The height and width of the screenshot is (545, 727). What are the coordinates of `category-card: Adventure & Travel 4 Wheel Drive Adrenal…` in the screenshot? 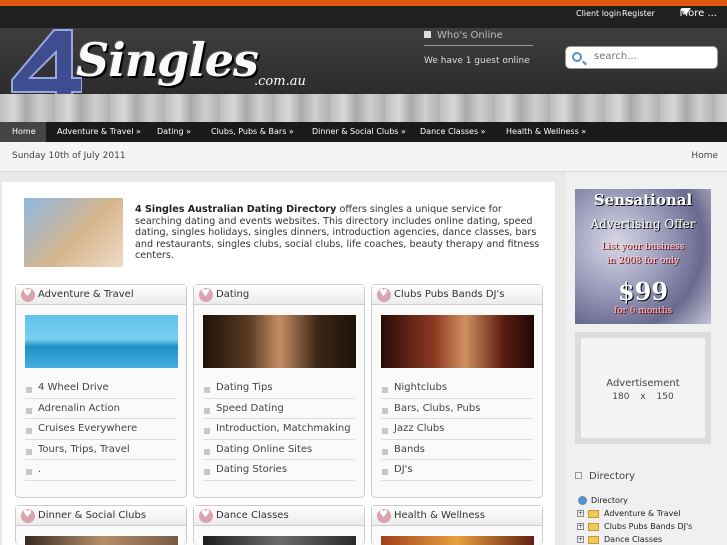 It's located at (101, 391).